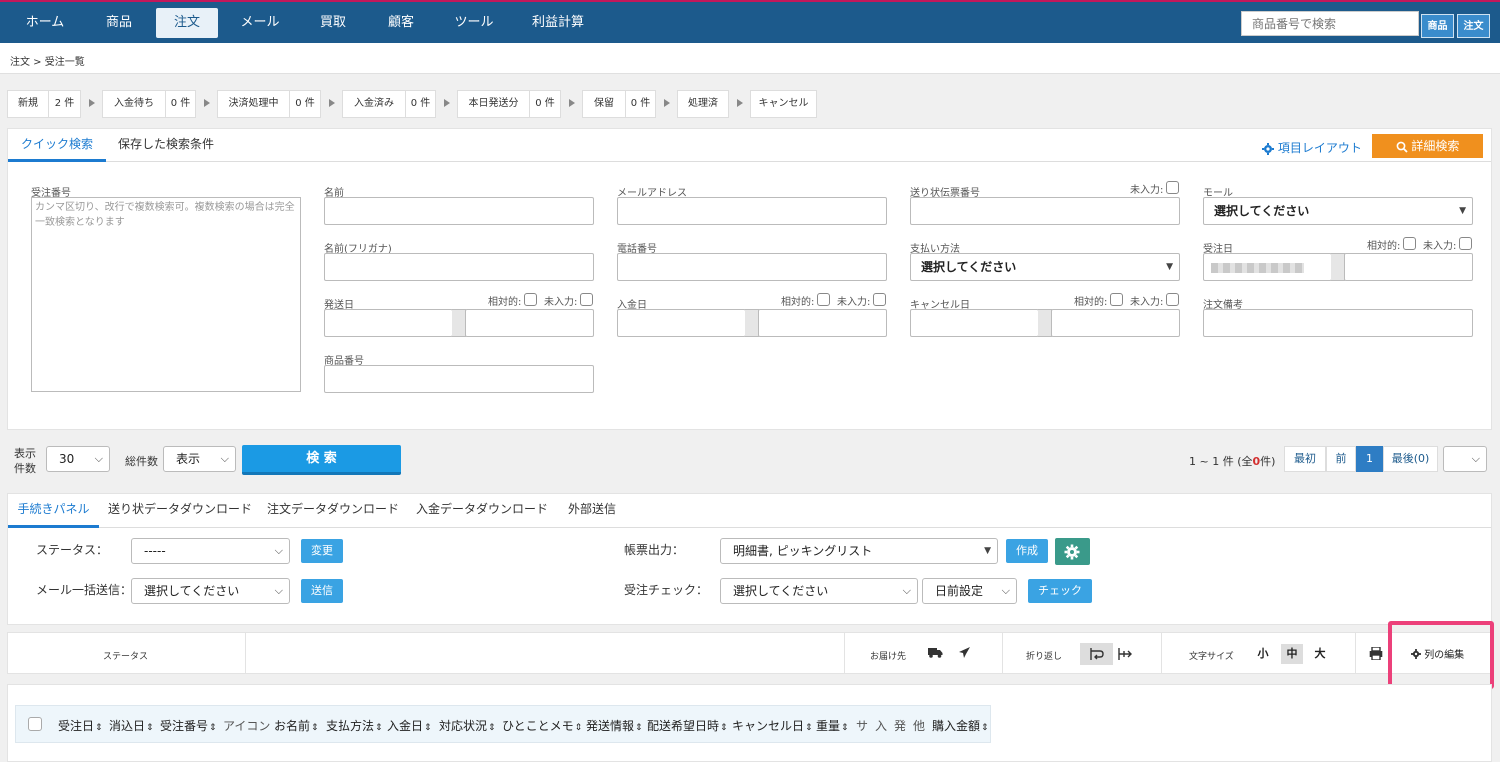 This screenshot has width=1500, height=762. Describe the element at coordinates (269, 104) in the screenshot. I see `step-payment-processing: 決済処理中 0 件` at that location.